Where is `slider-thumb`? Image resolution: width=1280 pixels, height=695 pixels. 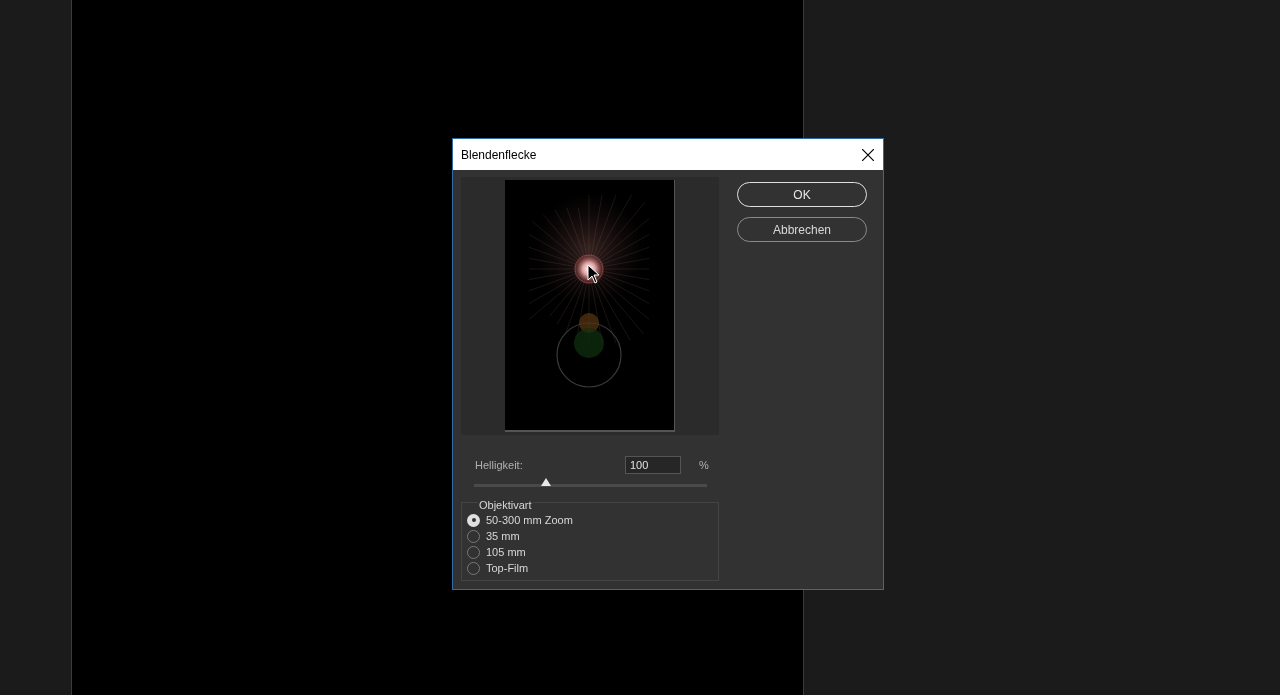
slider-thumb is located at coordinates (546, 481).